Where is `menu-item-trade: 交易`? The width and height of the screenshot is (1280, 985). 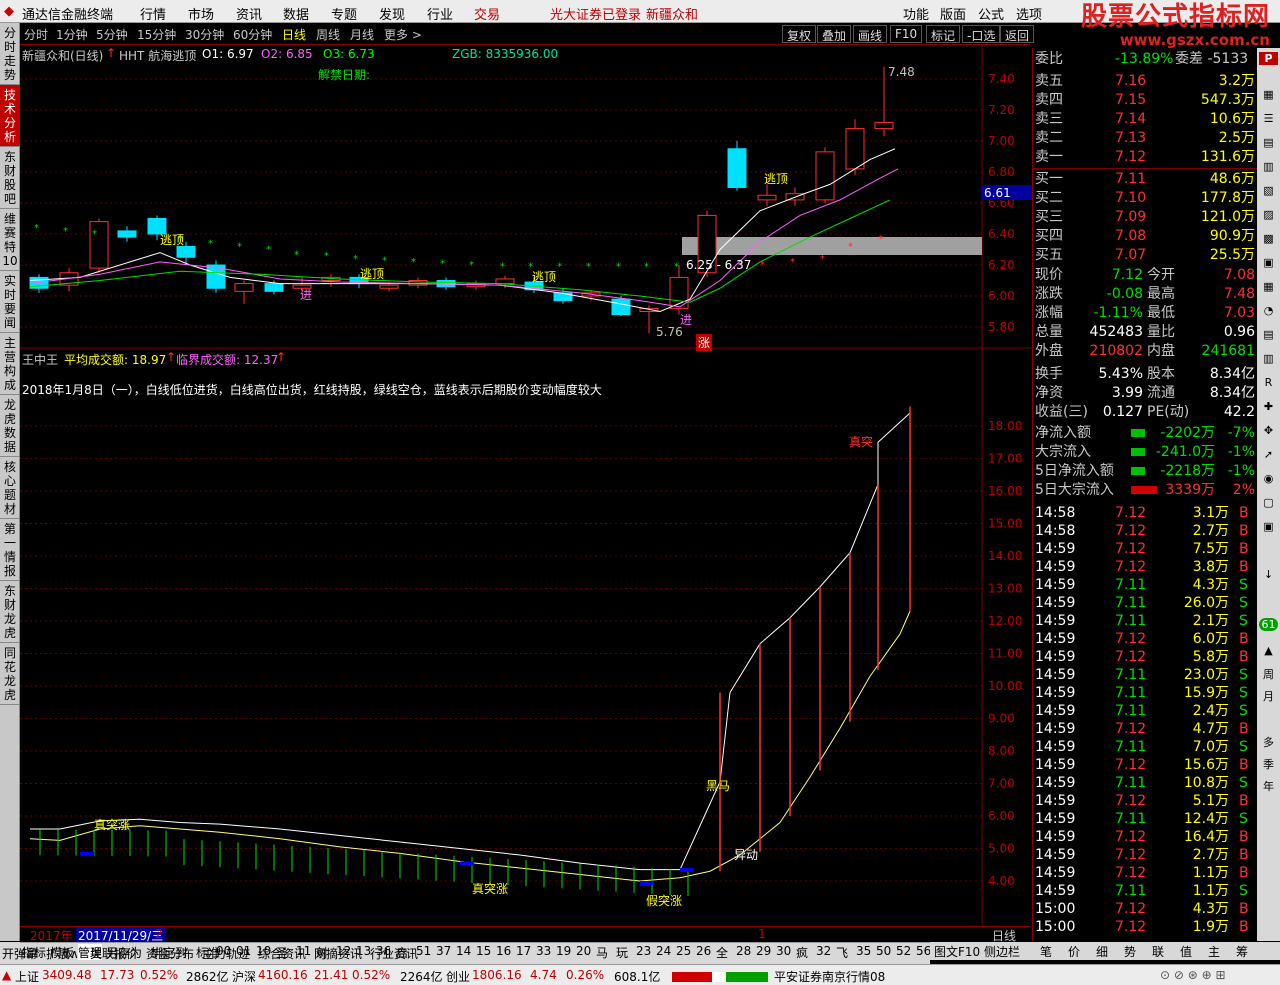 menu-item-trade: 交易 is located at coordinates (487, 13).